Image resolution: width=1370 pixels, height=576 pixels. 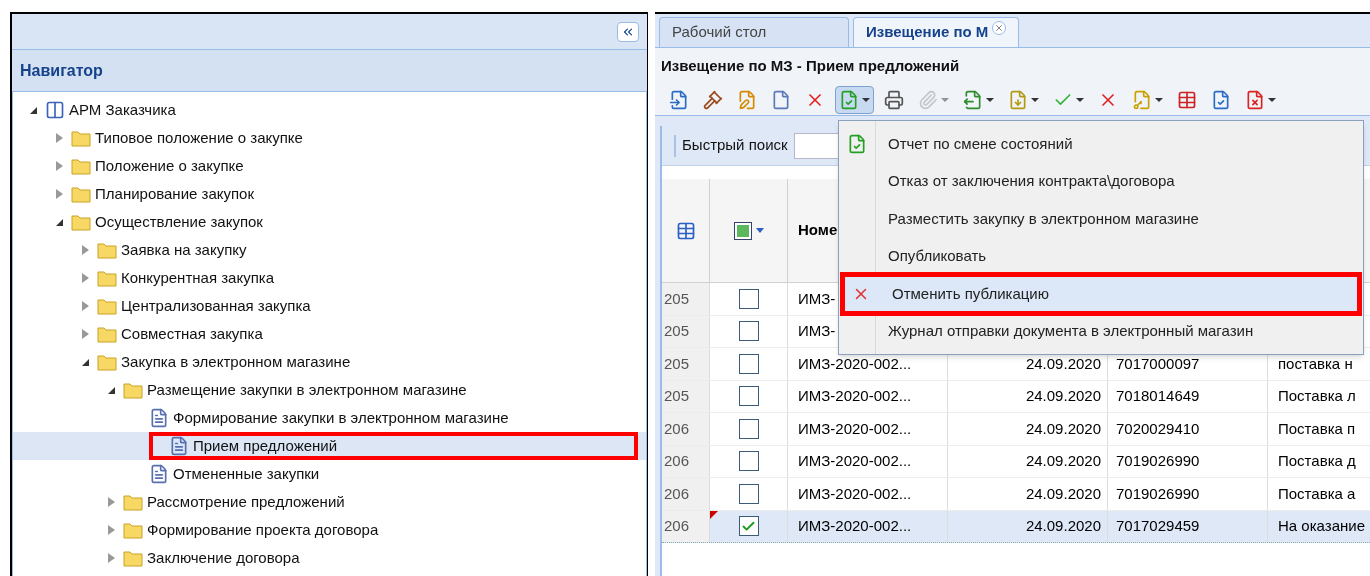 I want to click on menu-item: Отказ от заключения контракта\договора, so click(x=1101, y=181).